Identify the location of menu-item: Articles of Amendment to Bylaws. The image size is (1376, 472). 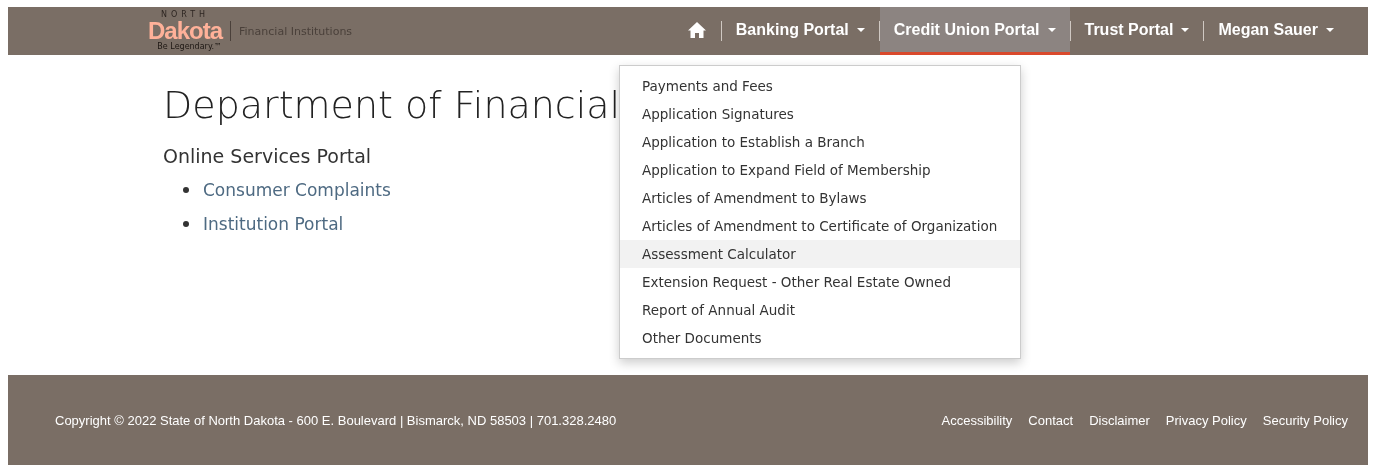
(820, 198).